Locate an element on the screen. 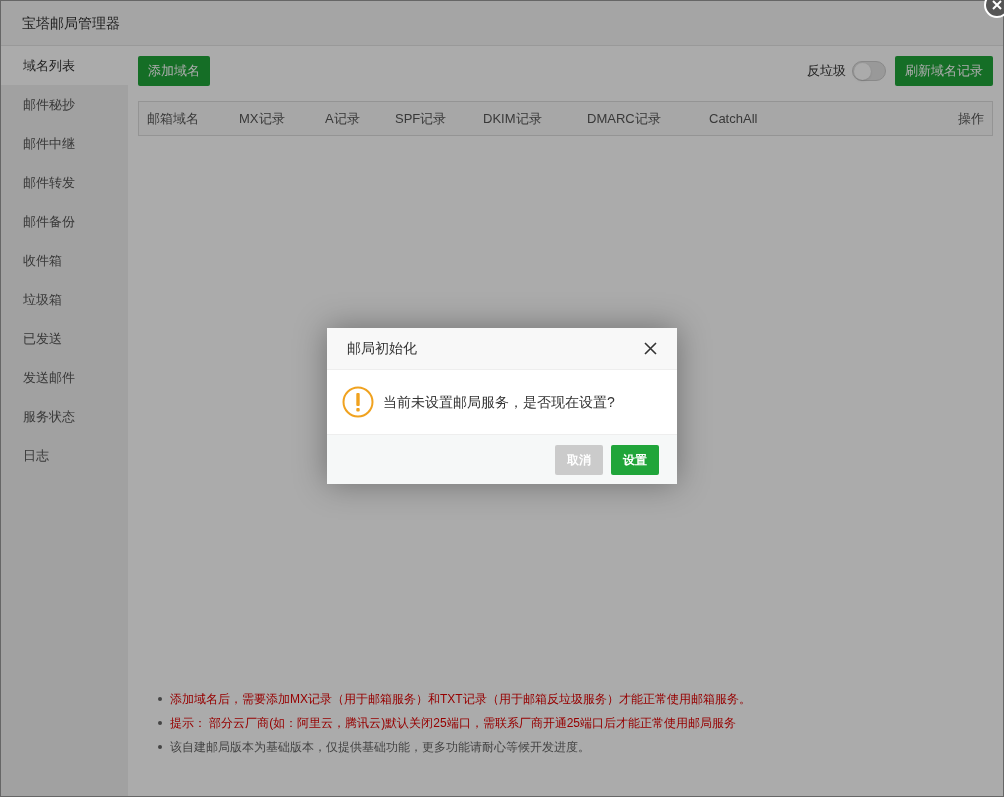 The height and width of the screenshot is (797, 1004). dialog-title: 邮局初始化 is located at coordinates (382, 348).